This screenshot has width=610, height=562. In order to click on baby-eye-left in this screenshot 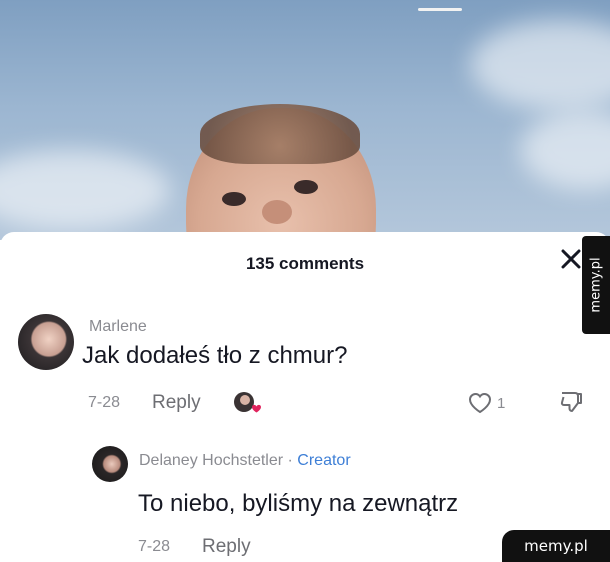, I will do `click(234, 199)`.